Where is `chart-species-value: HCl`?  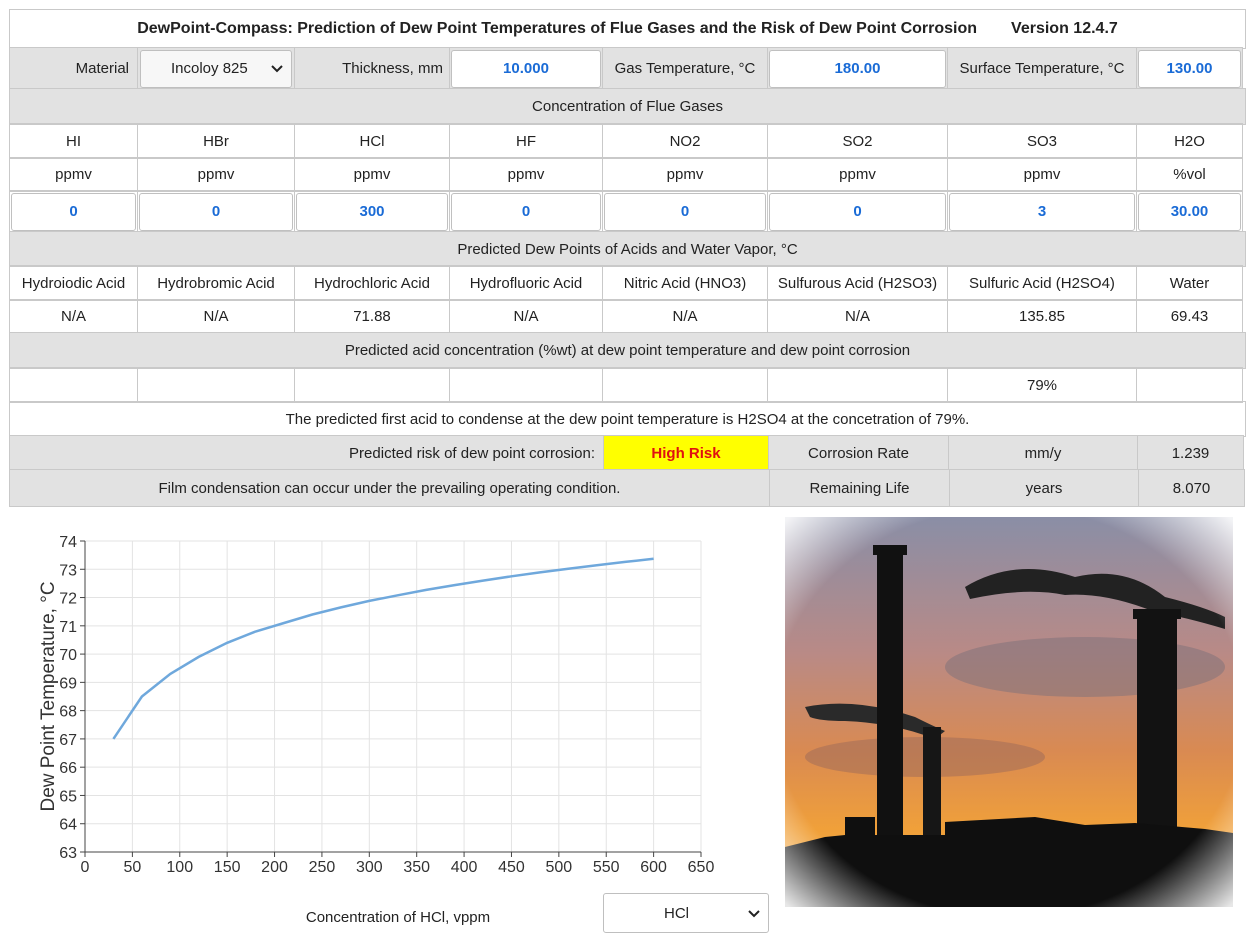
chart-species-value: HCl is located at coordinates (676, 913).